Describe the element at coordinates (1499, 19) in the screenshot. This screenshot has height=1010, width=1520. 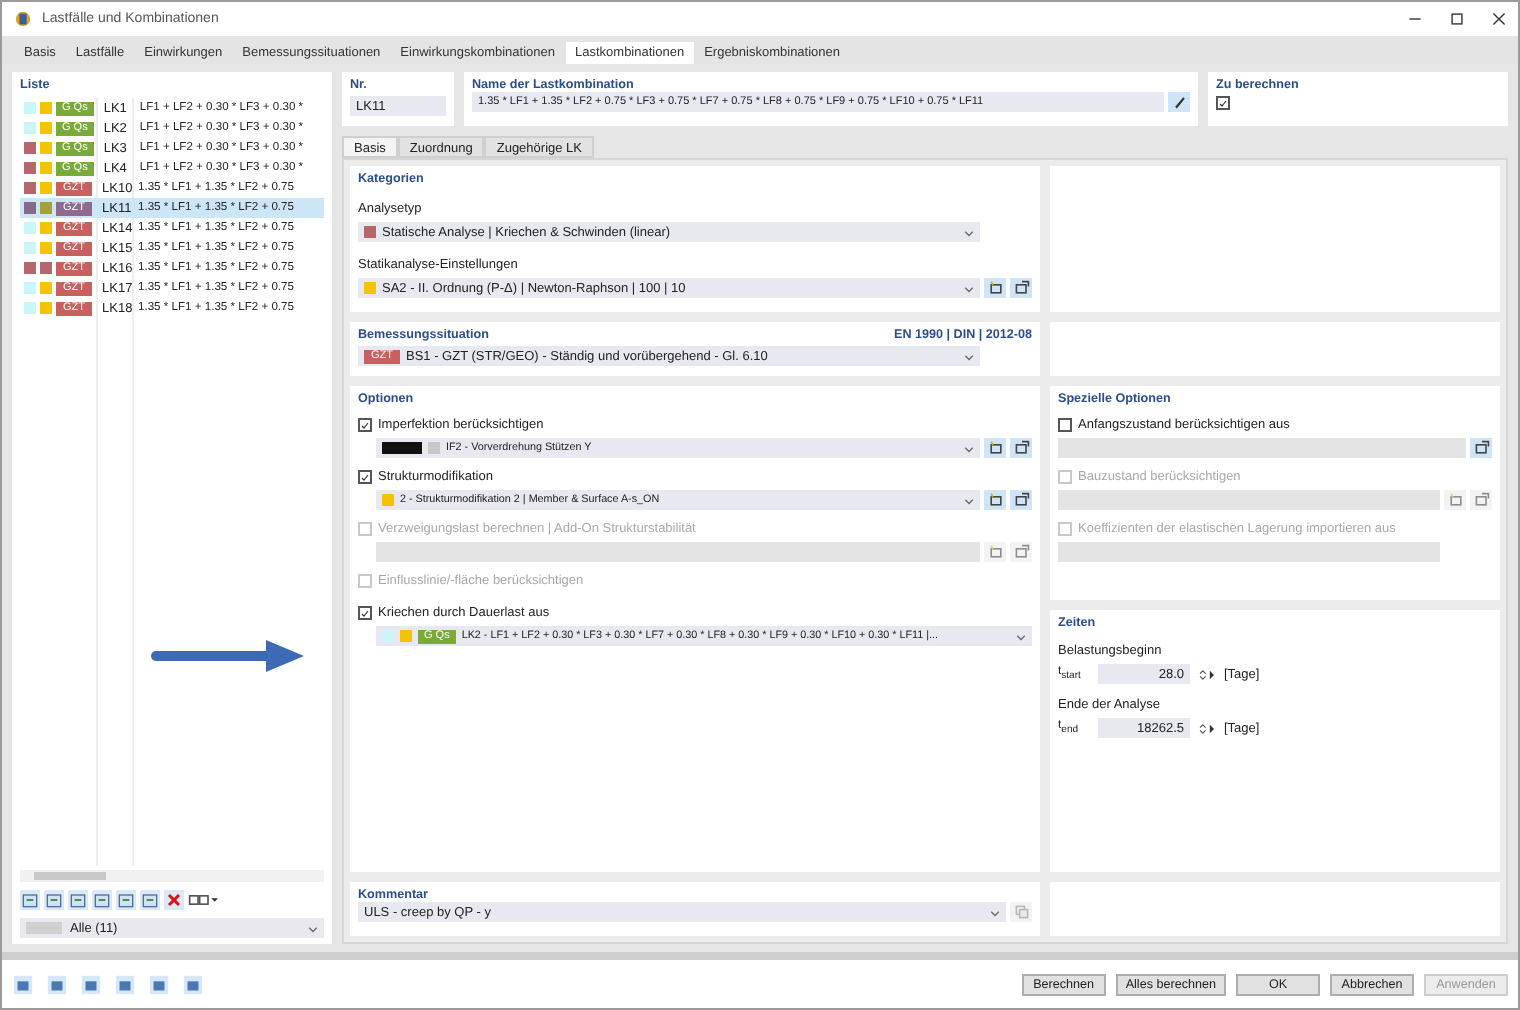
I see `close-icon` at that location.